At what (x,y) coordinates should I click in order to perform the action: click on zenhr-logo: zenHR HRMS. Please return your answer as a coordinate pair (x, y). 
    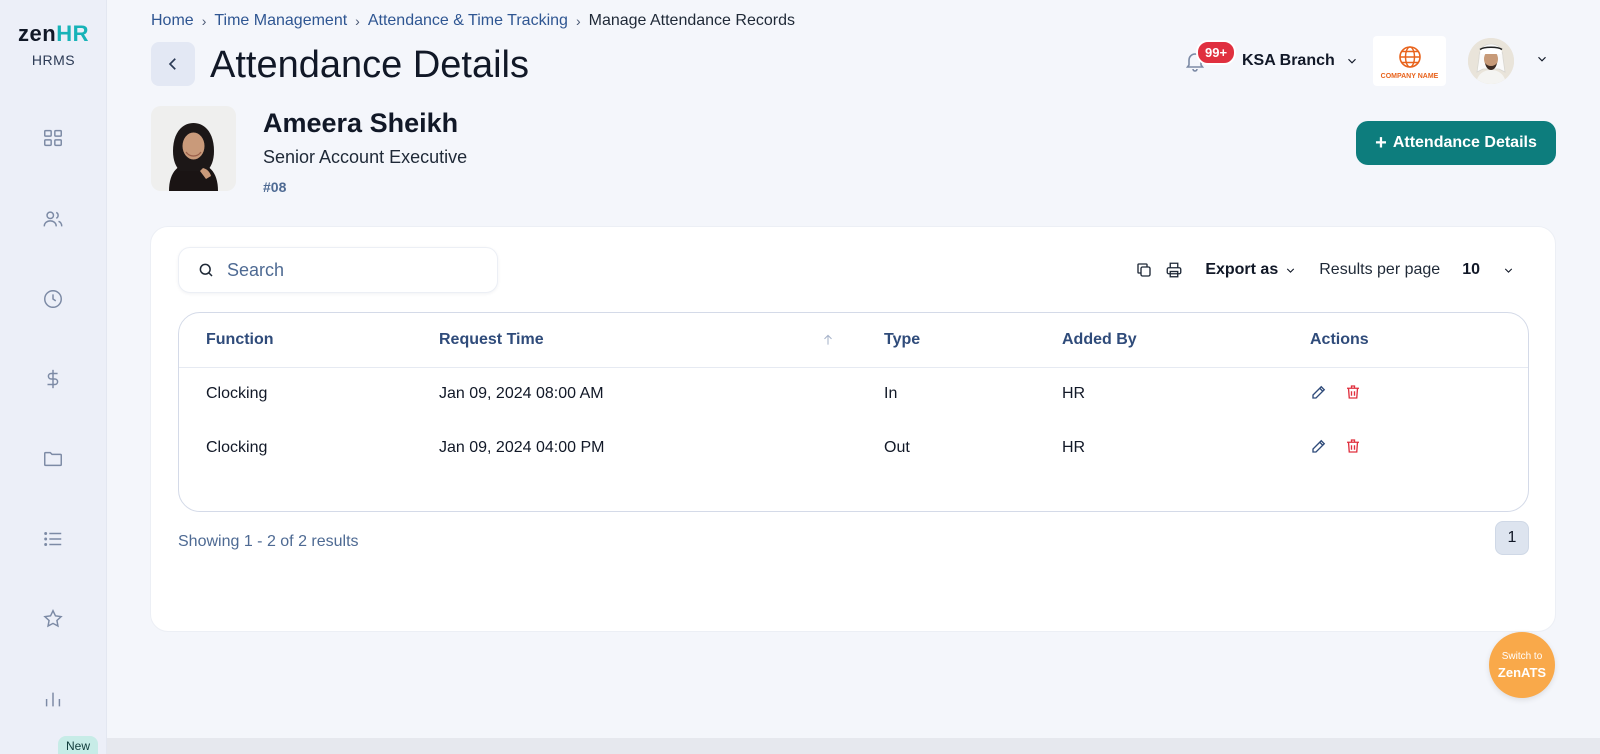
    Looking at the image, I should click on (53, 45).